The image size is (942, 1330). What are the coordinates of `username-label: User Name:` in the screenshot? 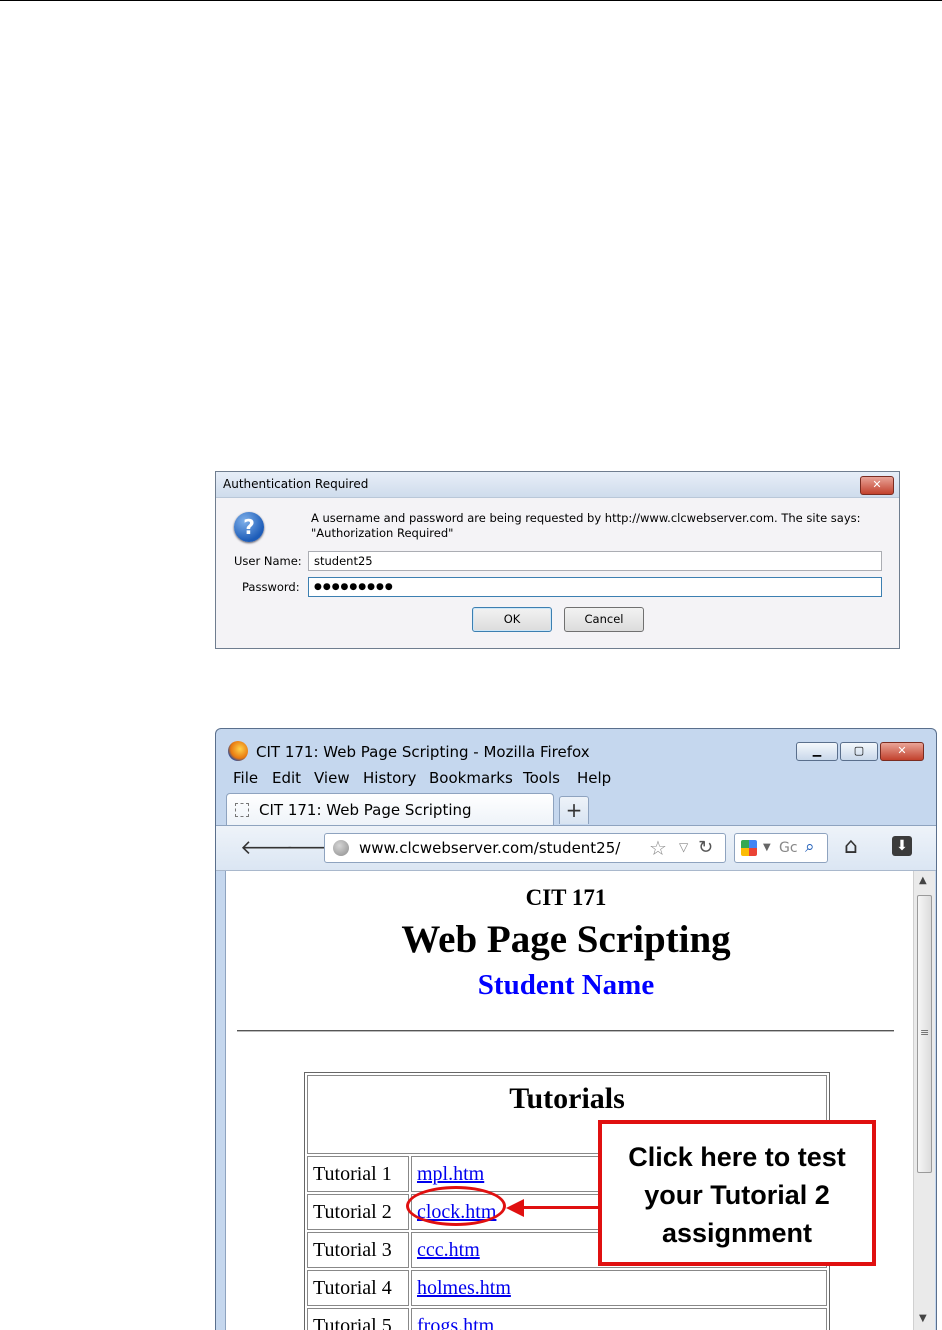 It's located at (268, 561).